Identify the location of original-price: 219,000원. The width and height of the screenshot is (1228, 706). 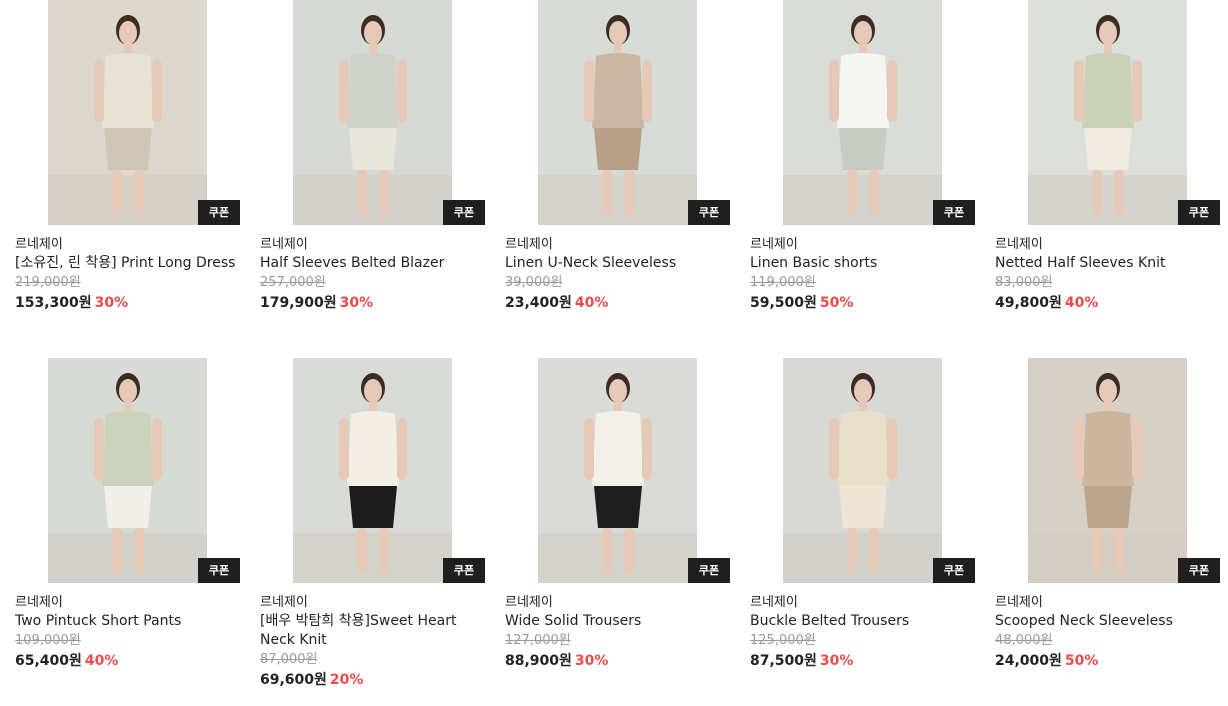
(48, 282).